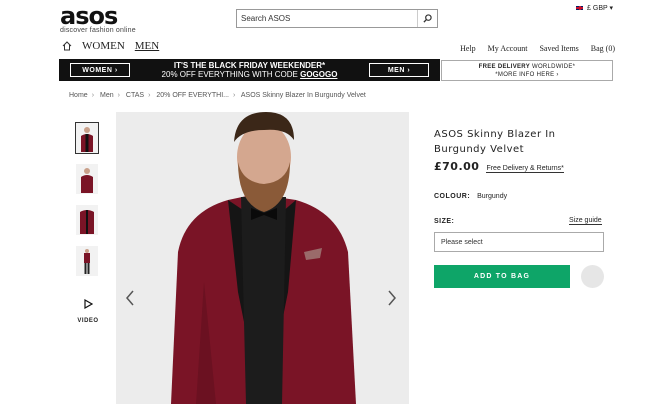  Describe the element at coordinates (537, 48) in the screenshot. I see `utility-nav: Help My Account Saved Items Bag (0)` at that location.